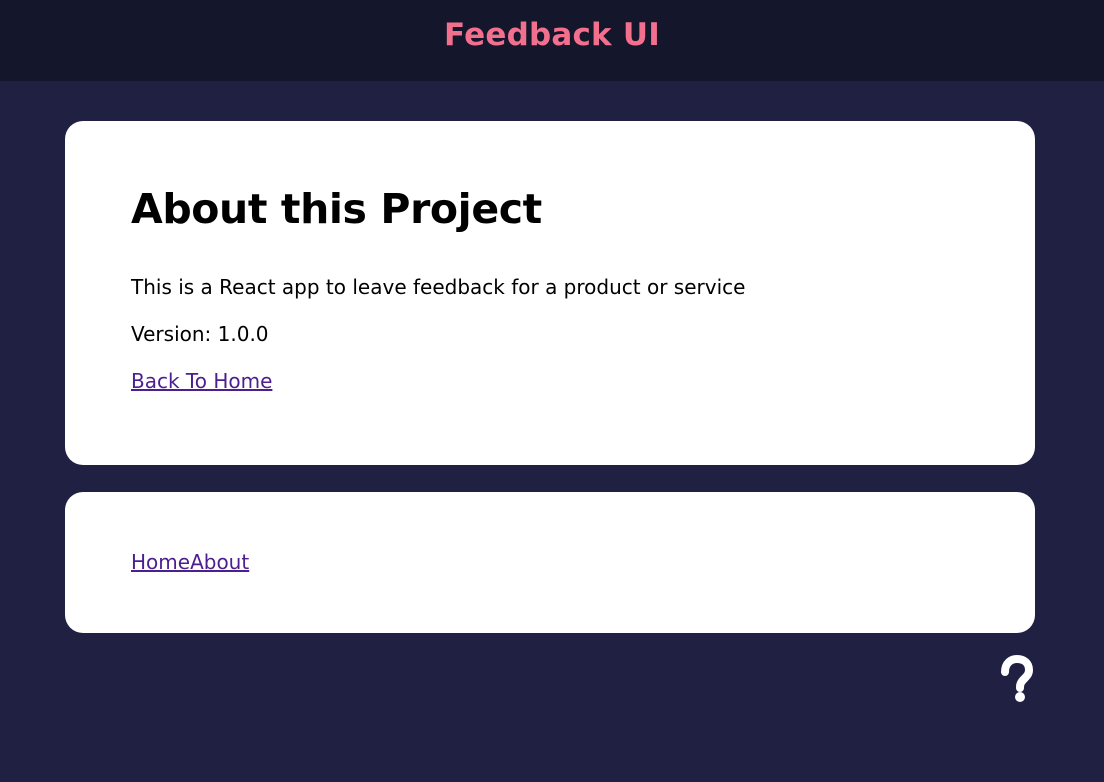  Describe the element at coordinates (160, 562) in the screenshot. I see `home-link: Home` at that location.